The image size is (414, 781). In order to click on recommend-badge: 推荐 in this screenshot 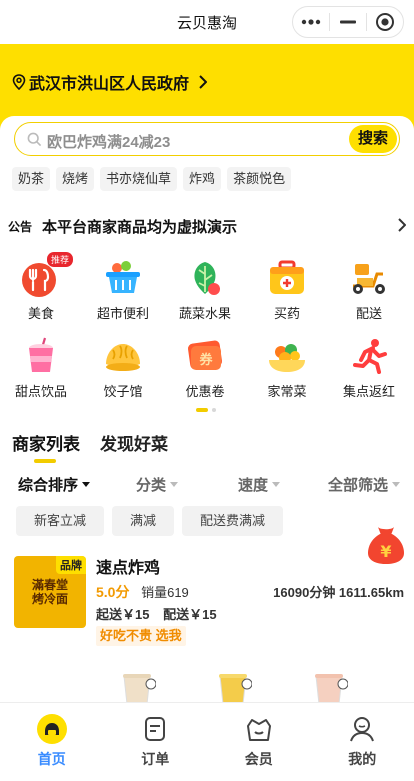, I will do `click(60, 259)`.